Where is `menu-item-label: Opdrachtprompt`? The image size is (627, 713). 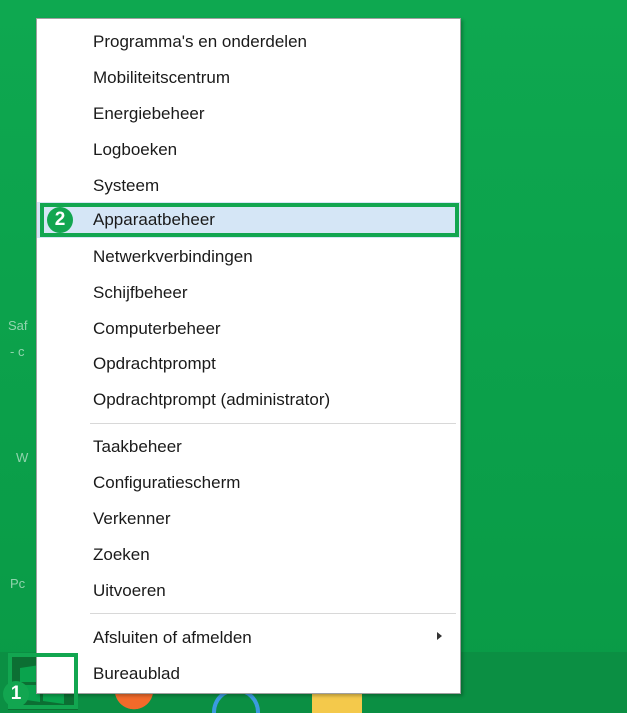 menu-item-label: Opdrachtprompt is located at coordinates (154, 363).